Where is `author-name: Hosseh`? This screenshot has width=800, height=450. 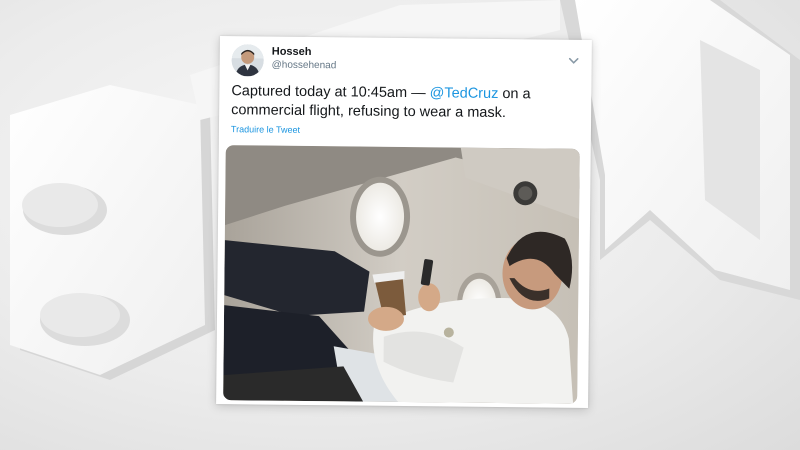
author-name: Hosseh is located at coordinates (292, 52).